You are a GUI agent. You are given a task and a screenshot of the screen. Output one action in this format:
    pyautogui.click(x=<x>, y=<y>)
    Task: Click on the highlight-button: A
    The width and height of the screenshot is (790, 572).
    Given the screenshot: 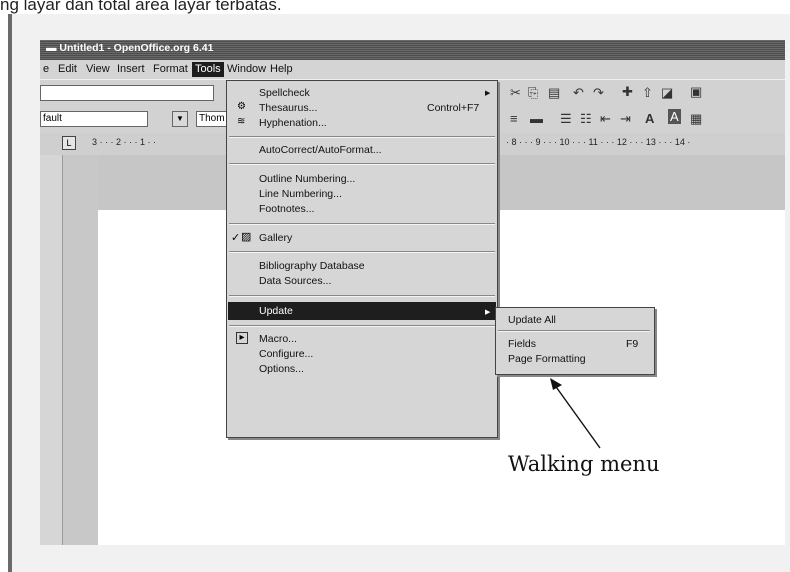 What is the action you would take?
    pyautogui.click(x=674, y=116)
    